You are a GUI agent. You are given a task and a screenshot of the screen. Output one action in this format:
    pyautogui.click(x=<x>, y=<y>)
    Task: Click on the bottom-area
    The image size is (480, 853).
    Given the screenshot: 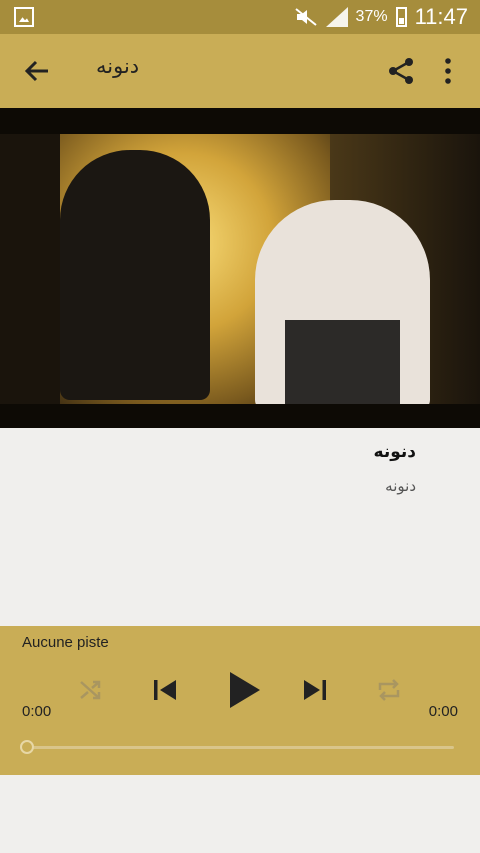 What is the action you would take?
    pyautogui.click(x=240, y=814)
    